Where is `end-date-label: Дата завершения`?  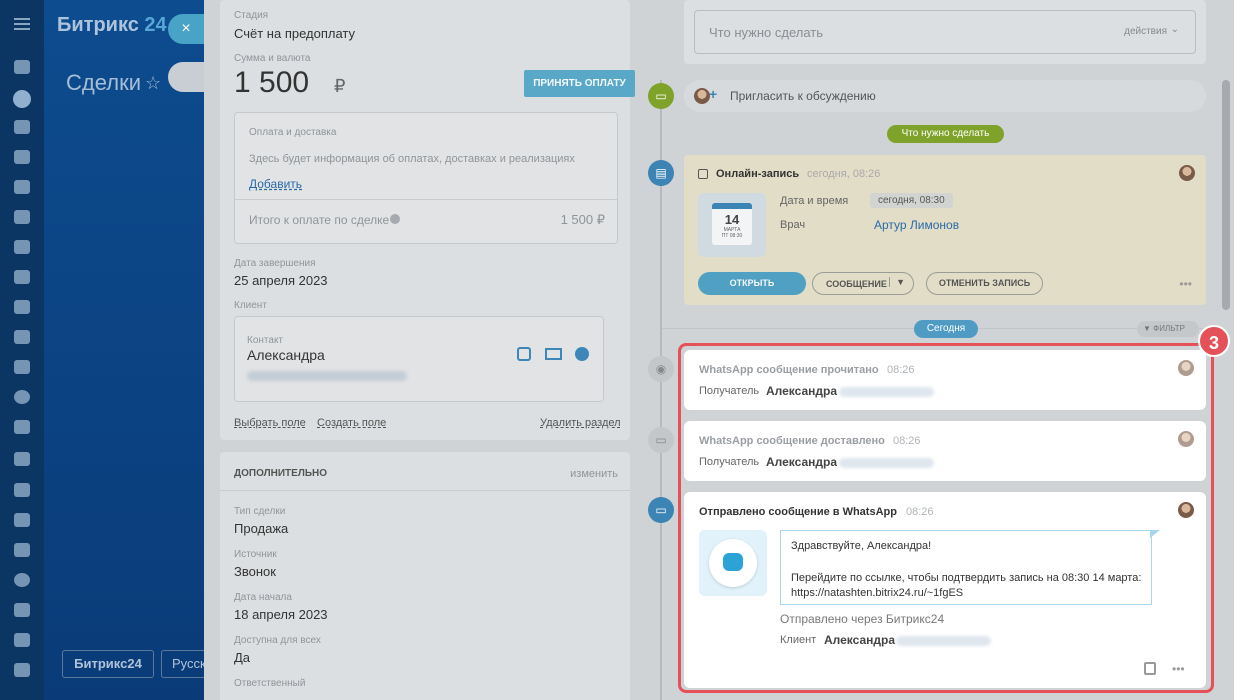 end-date-label: Дата завершения is located at coordinates (275, 263).